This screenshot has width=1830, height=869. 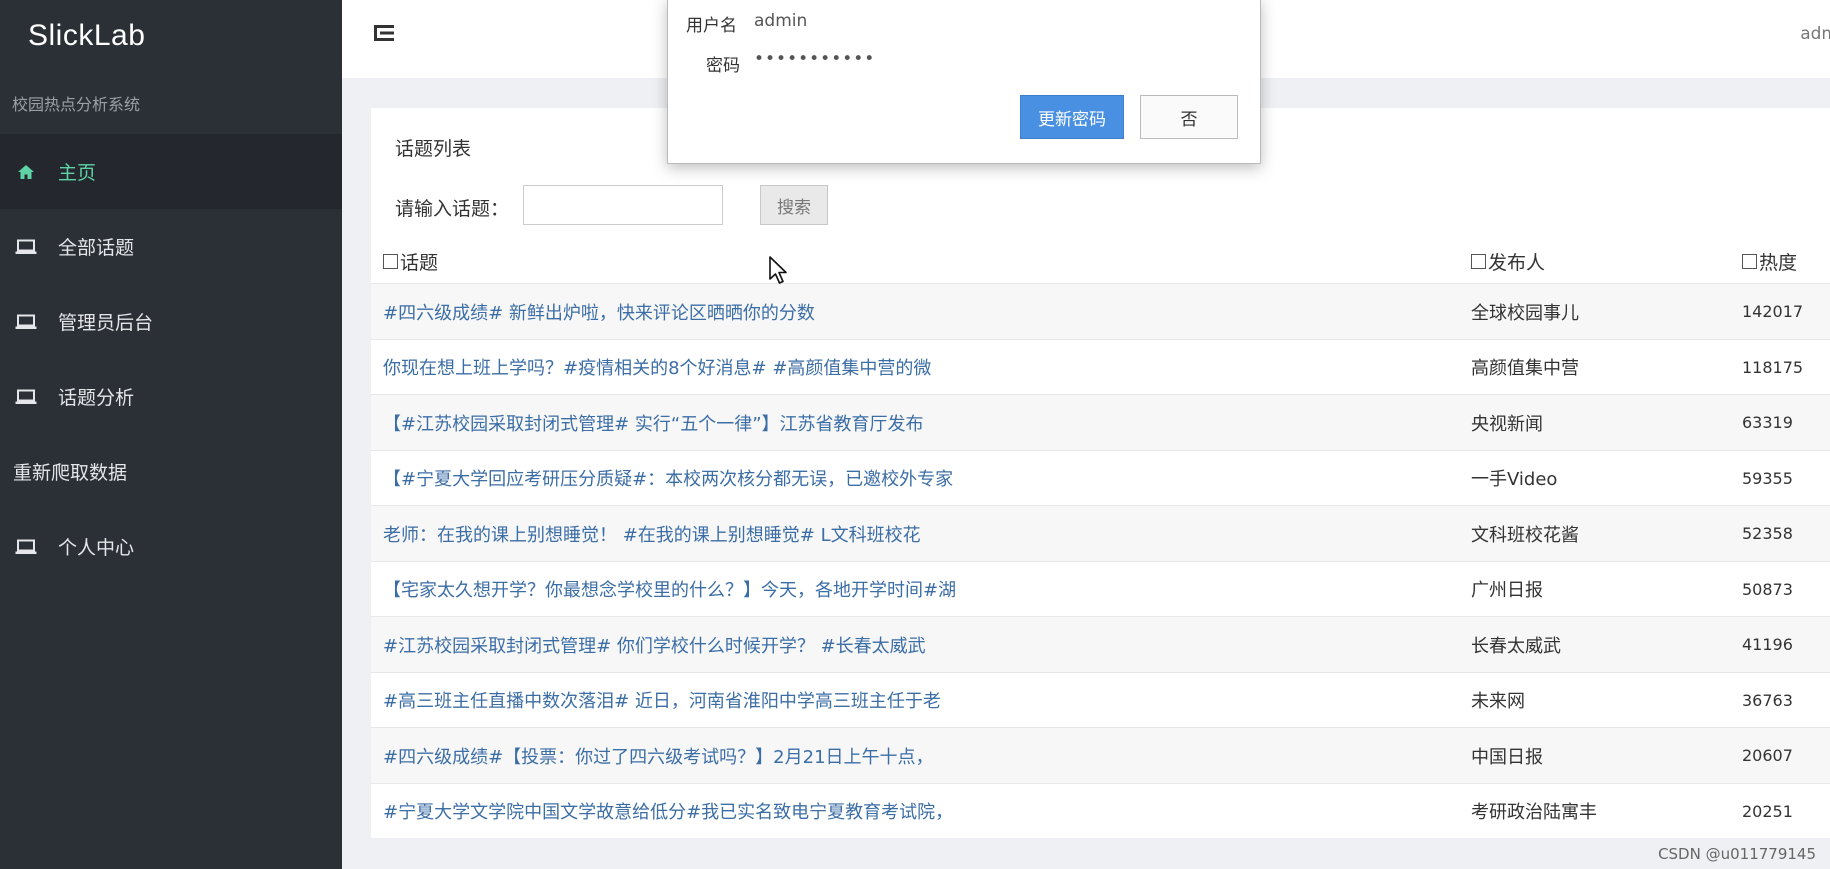 What do you see at coordinates (964, 82) in the screenshot?
I see `update-password-dialog: 用户名 admin 密码 ••••••••••• 更新密码 否` at bounding box center [964, 82].